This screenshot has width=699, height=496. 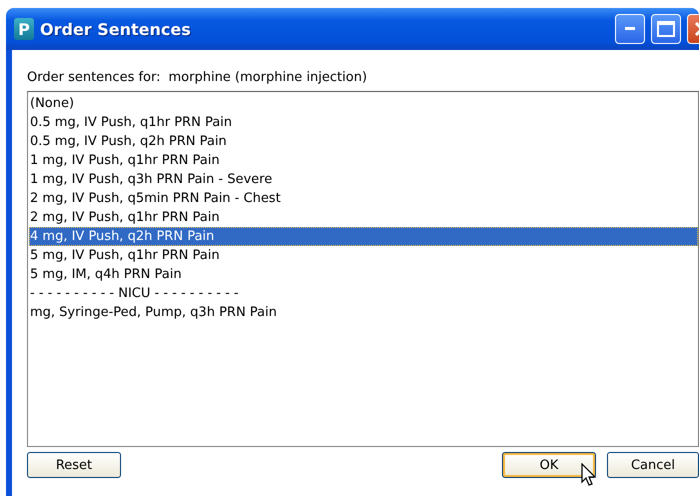 I want to click on list-item: 5 mg, IM, q4h PRN Pain, so click(x=363, y=274).